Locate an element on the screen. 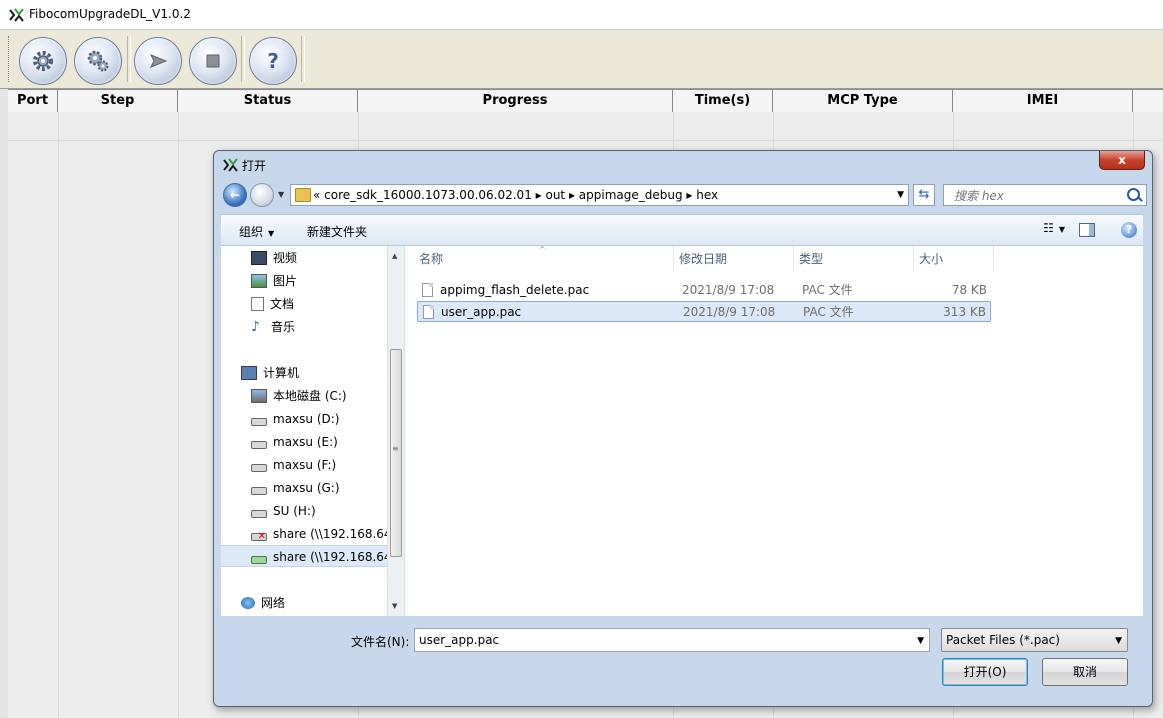  open-button: 打开(O) is located at coordinates (985, 672).